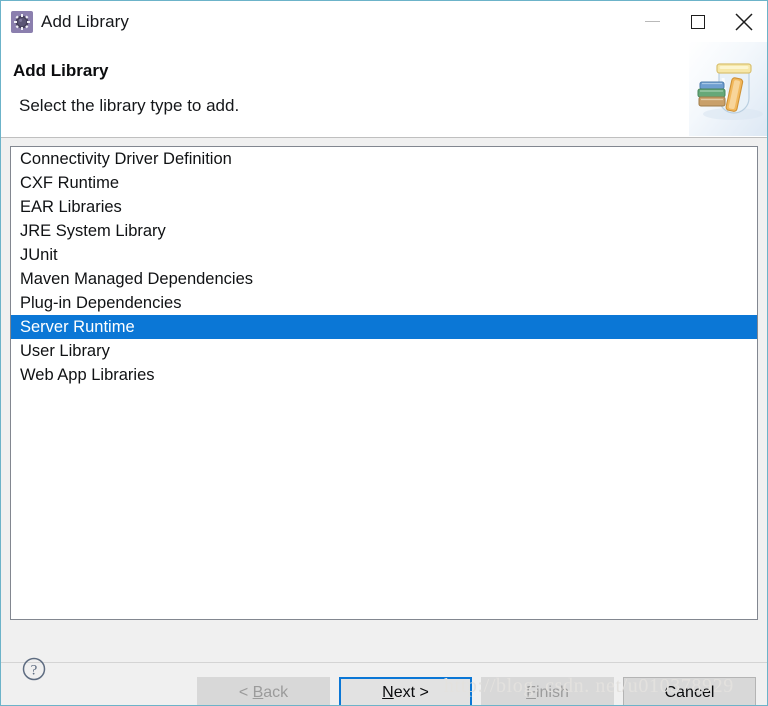 This screenshot has width=768, height=706. I want to click on next-button: Next >, so click(405, 691).